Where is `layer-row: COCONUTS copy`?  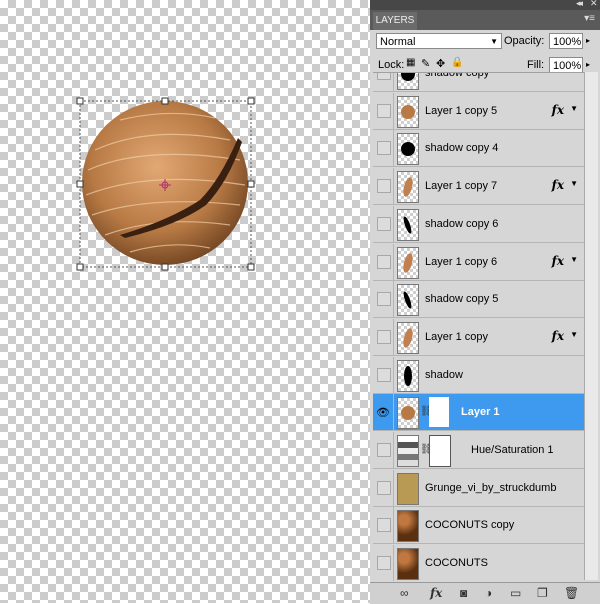 layer-row: COCONUTS copy is located at coordinates (478, 526).